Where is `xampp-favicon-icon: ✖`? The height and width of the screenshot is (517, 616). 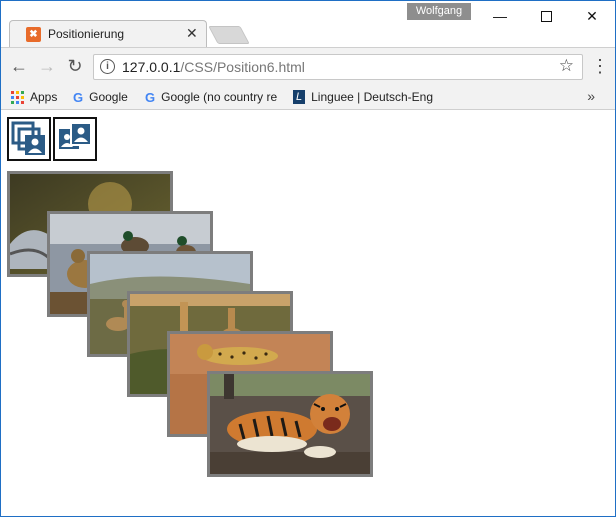 xampp-favicon-icon: ✖ is located at coordinates (33, 34).